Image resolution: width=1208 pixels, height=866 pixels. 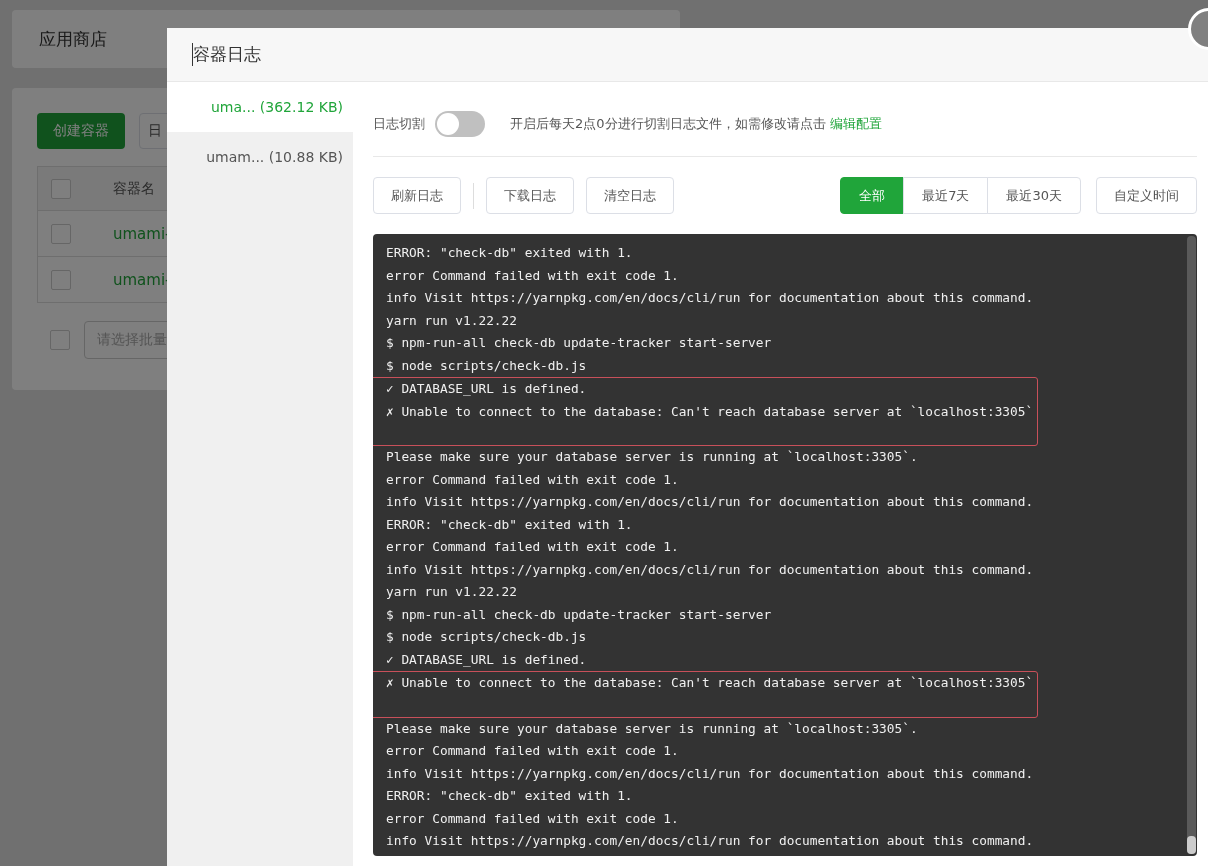 What do you see at coordinates (668, 124) in the screenshot?
I see `rotation-hint: 开启后每天2点0分进行切割日志文件，如需修改请点击` at bounding box center [668, 124].